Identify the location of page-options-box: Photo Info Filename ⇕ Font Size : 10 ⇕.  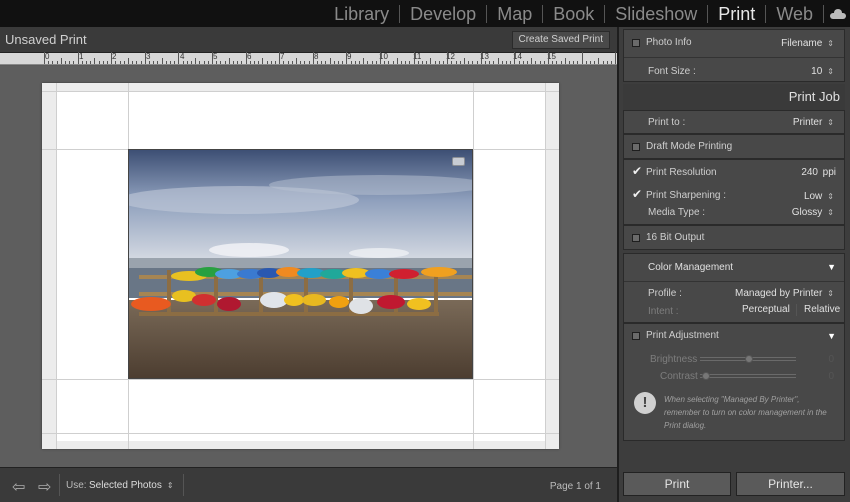
(734, 55).